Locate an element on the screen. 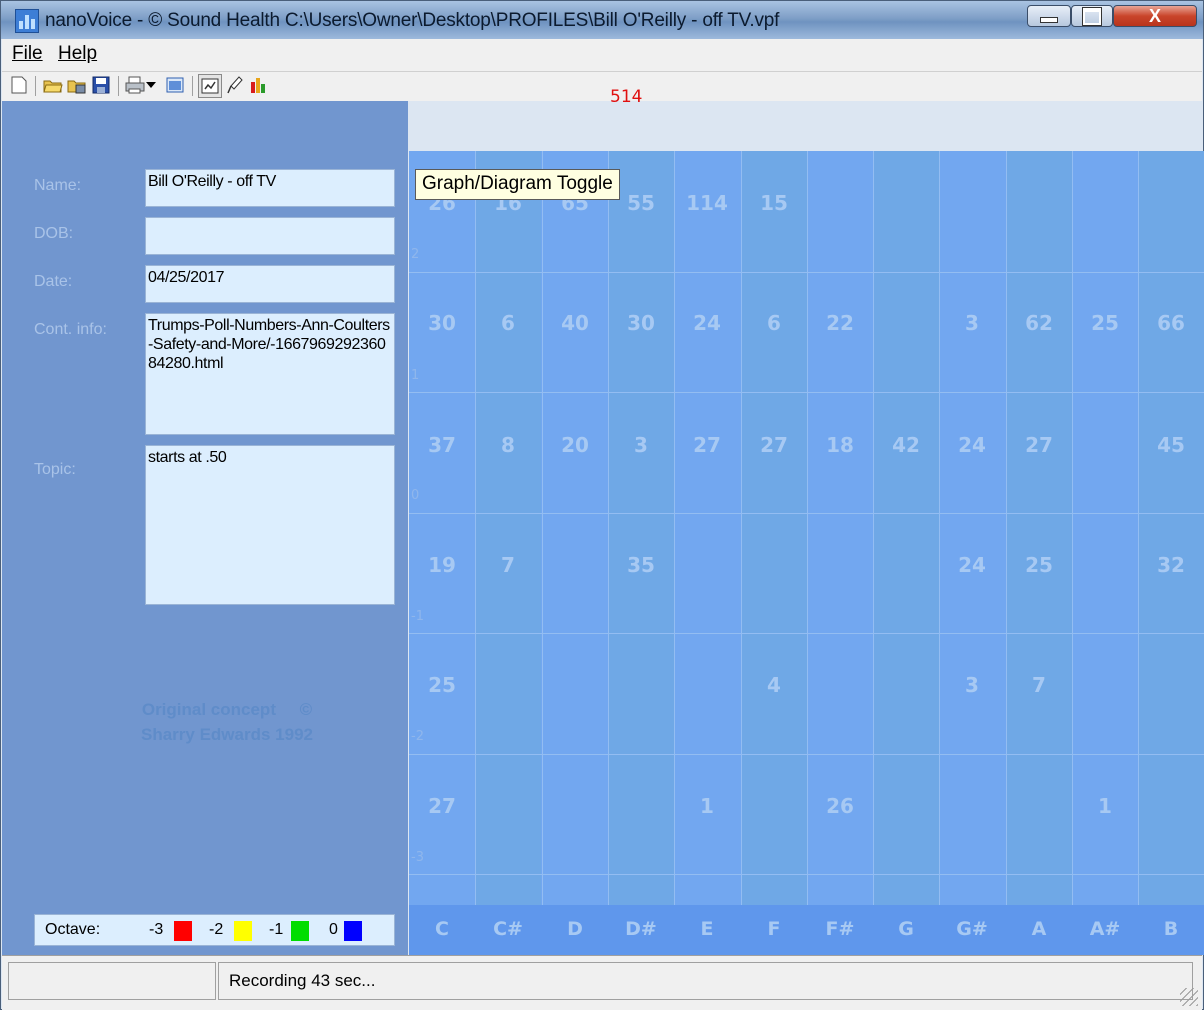 This screenshot has height=1010, width=1204. legend-label: Octave: is located at coordinates (73, 929).